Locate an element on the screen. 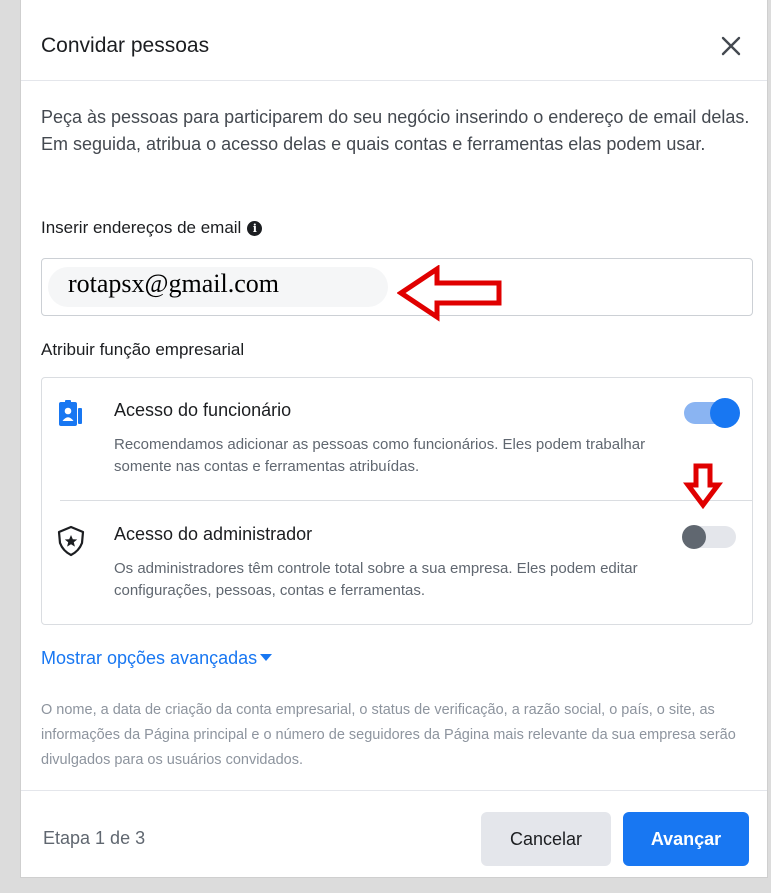  step-indicator: Etapa 1 de 3 is located at coordinates (94, 838).